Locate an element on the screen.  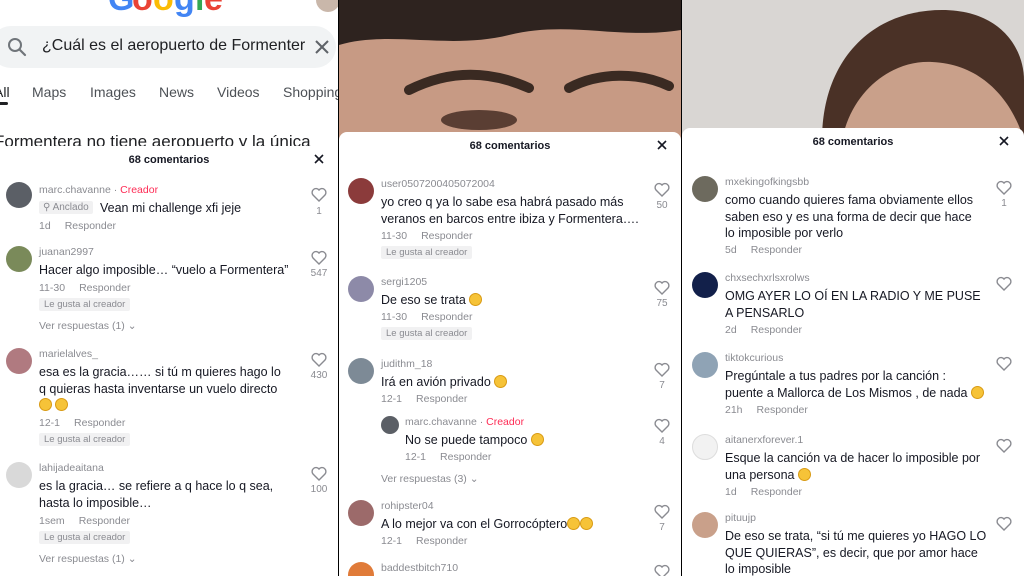
comment-username: judithm_18 is located at coordinates (406, 364).